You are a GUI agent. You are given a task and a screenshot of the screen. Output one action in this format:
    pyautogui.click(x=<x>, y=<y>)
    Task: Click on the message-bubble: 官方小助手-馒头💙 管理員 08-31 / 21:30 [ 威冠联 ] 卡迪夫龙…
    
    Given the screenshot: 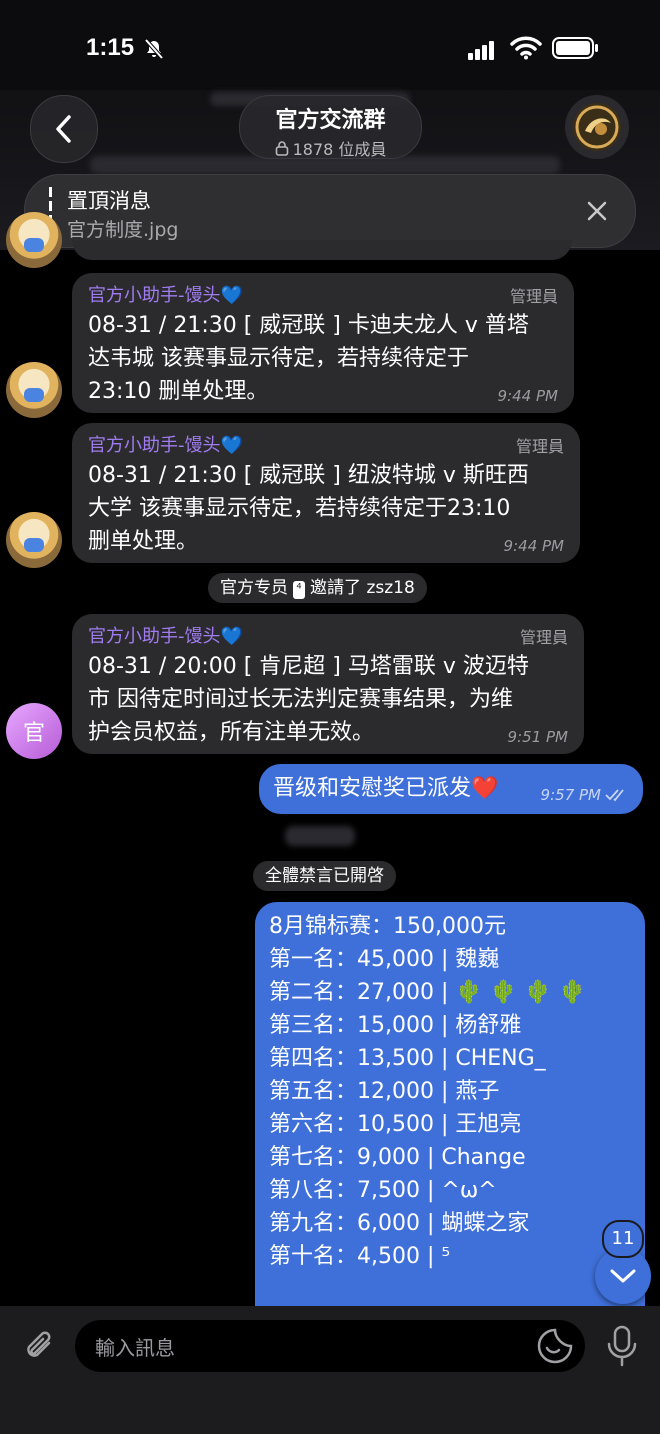 What is the action you would take?
    pyautogui.click(x=323, y=343)
    